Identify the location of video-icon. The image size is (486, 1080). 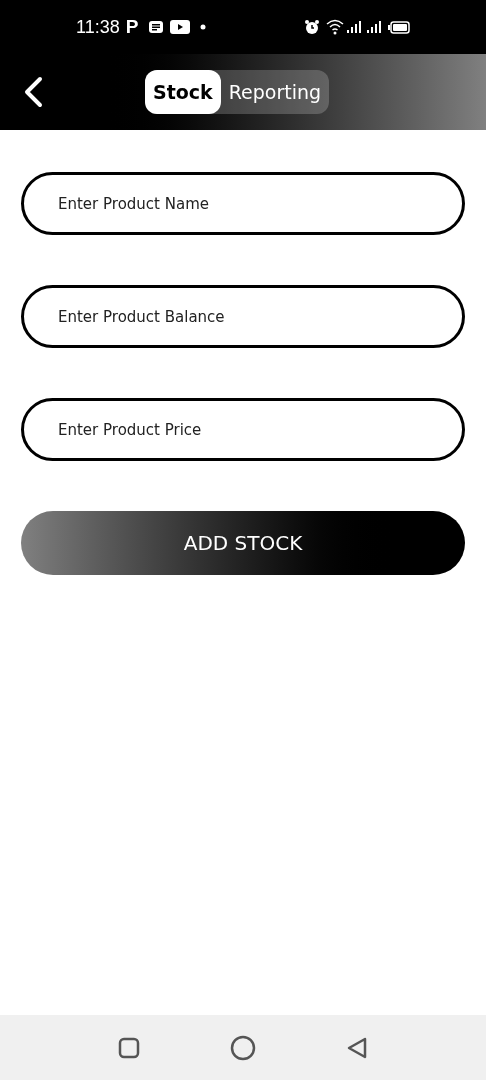
(180, 27).